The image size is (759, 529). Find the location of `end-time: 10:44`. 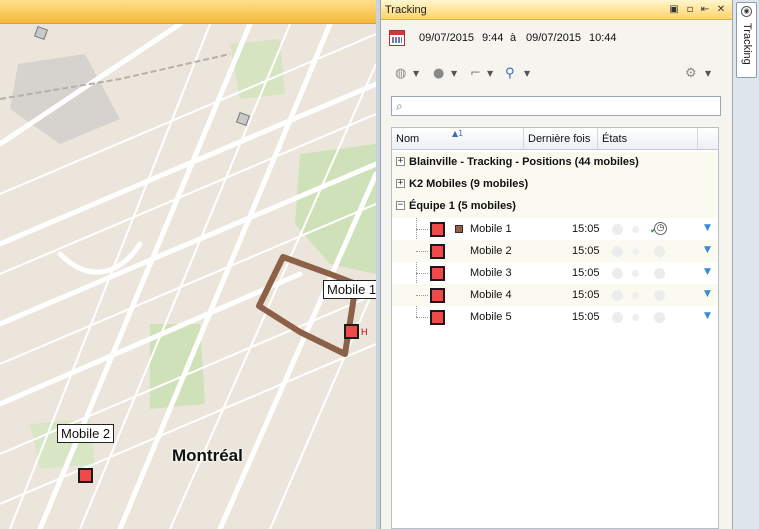

end-time: 10:44 is located at coordinates (603, 38).